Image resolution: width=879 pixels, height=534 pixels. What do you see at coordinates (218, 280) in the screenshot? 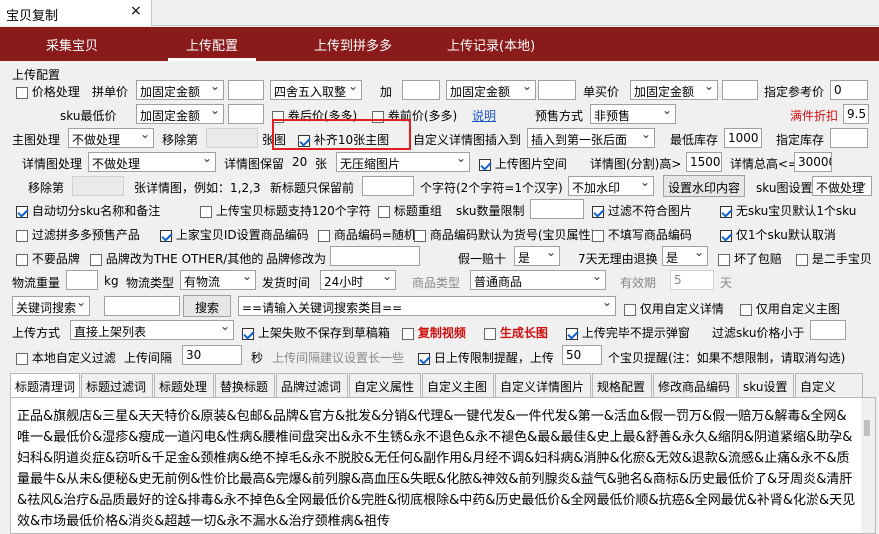
I see `logistics-select: 有物流` at bounding box center [218, 280].